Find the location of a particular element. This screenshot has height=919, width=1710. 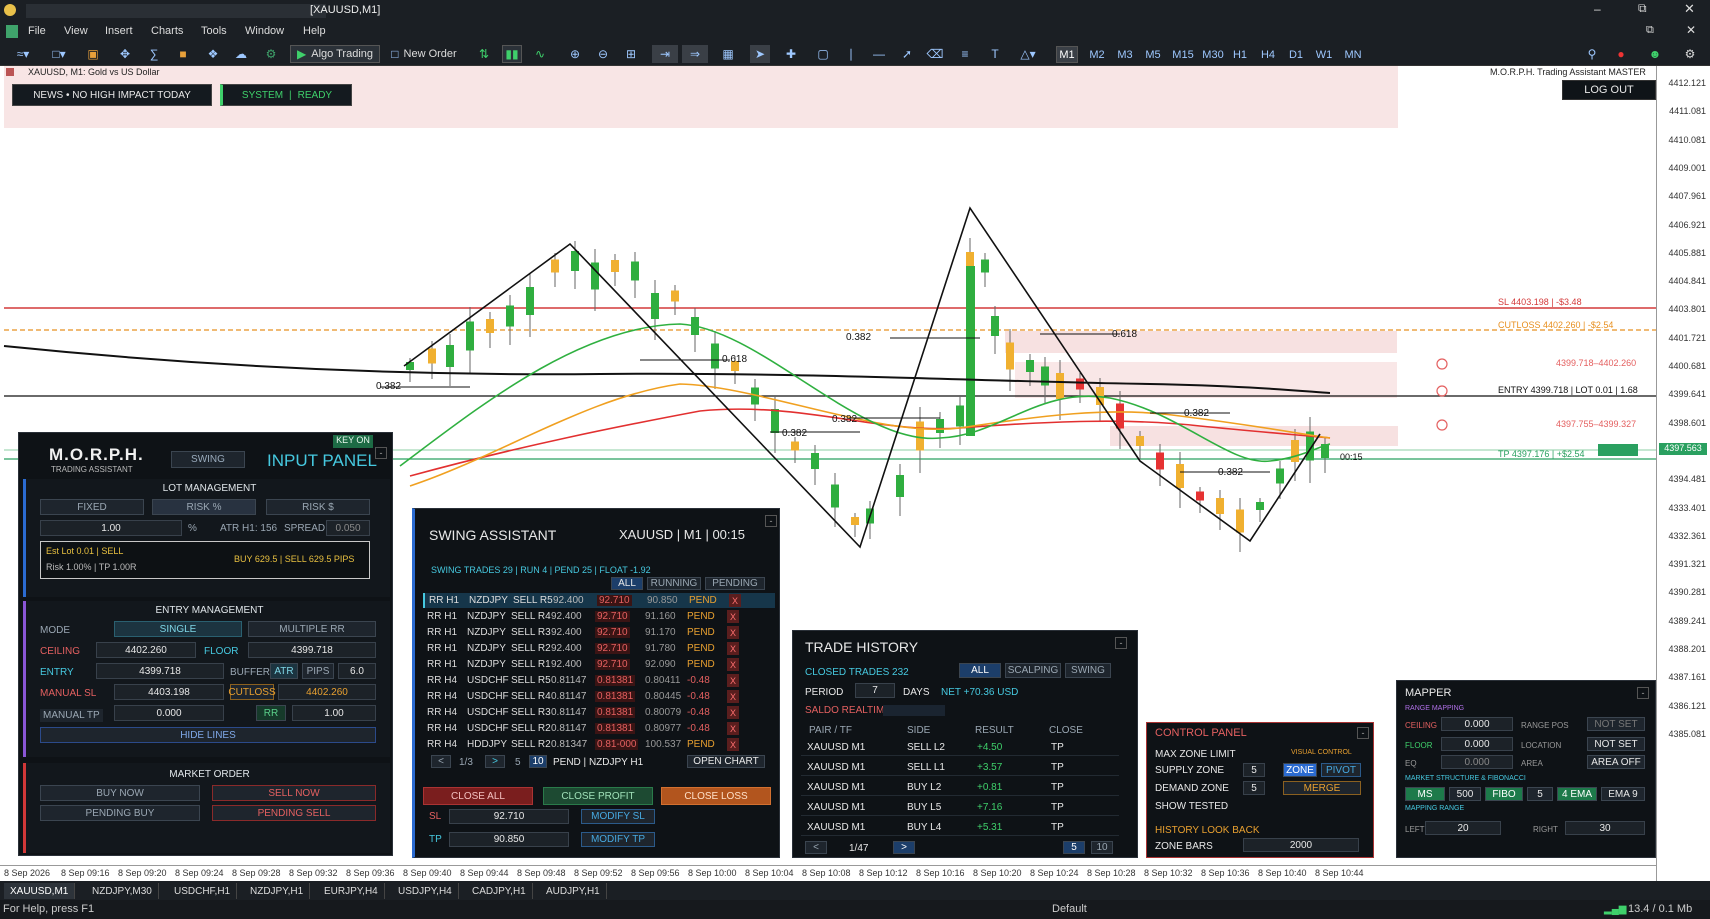

minimize-icon: – is located at coordinates (1597, 9).